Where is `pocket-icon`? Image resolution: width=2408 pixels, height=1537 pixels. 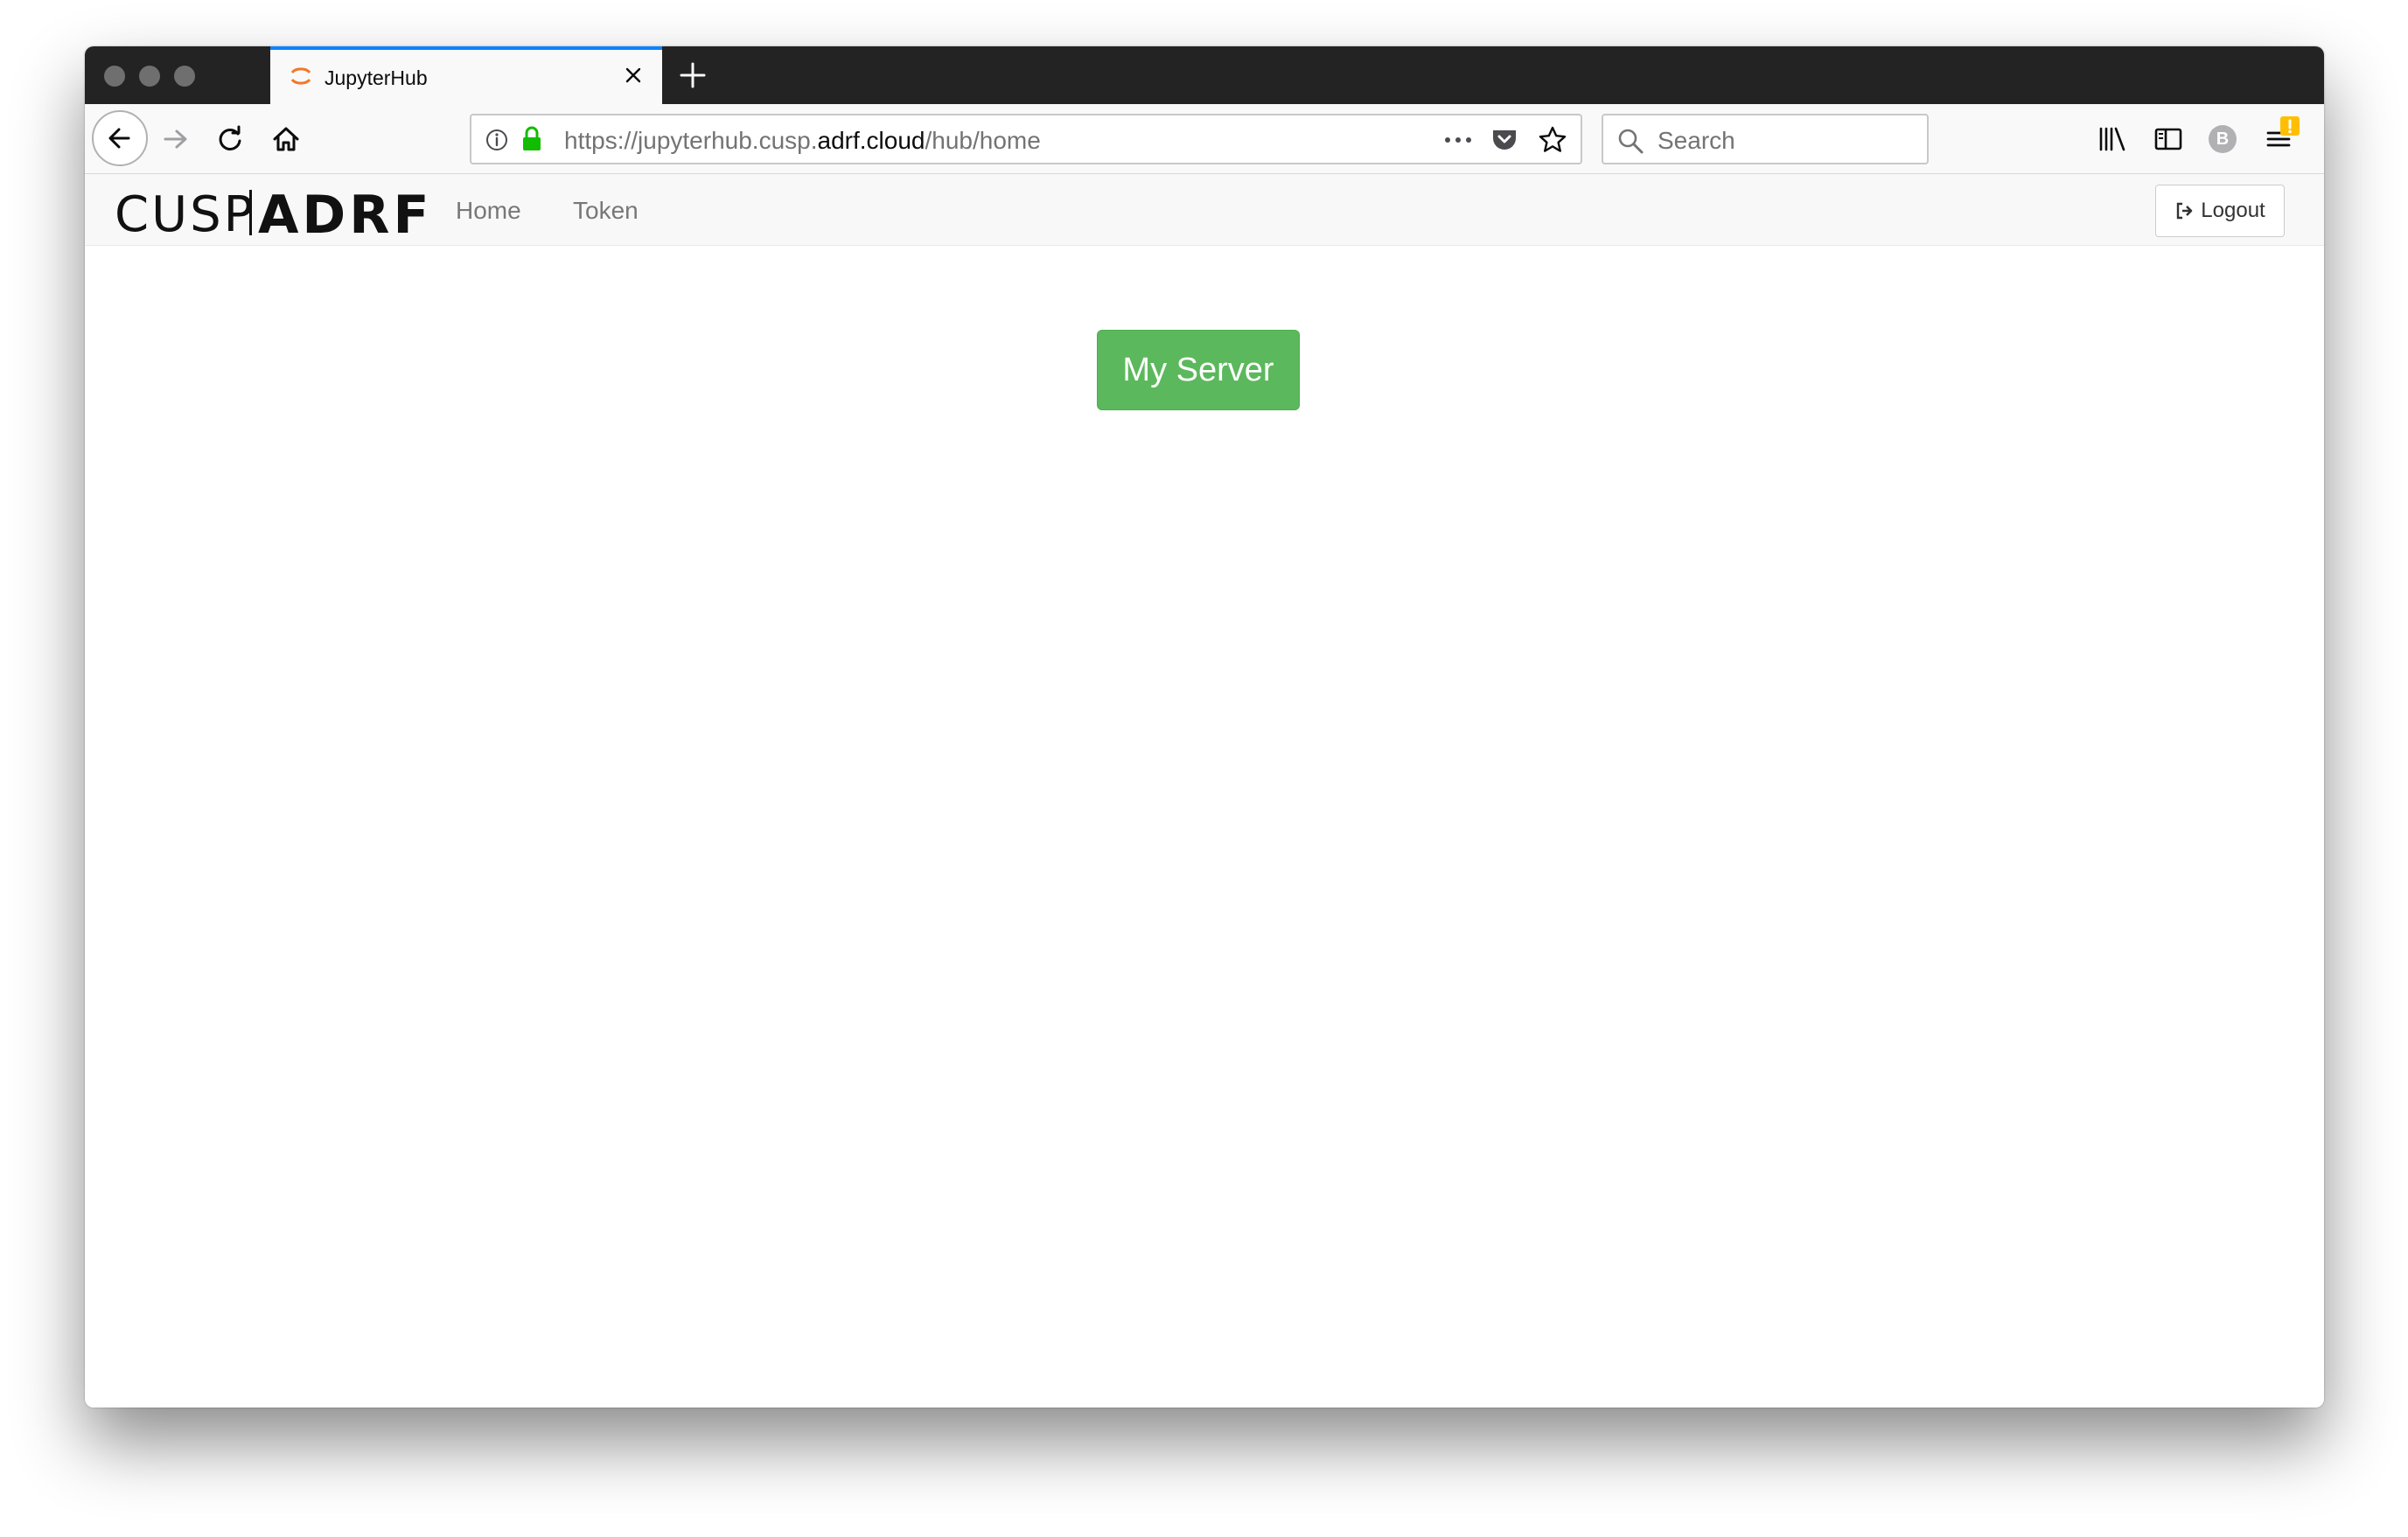
pocket-icon is located at coordinates (1504, 140).